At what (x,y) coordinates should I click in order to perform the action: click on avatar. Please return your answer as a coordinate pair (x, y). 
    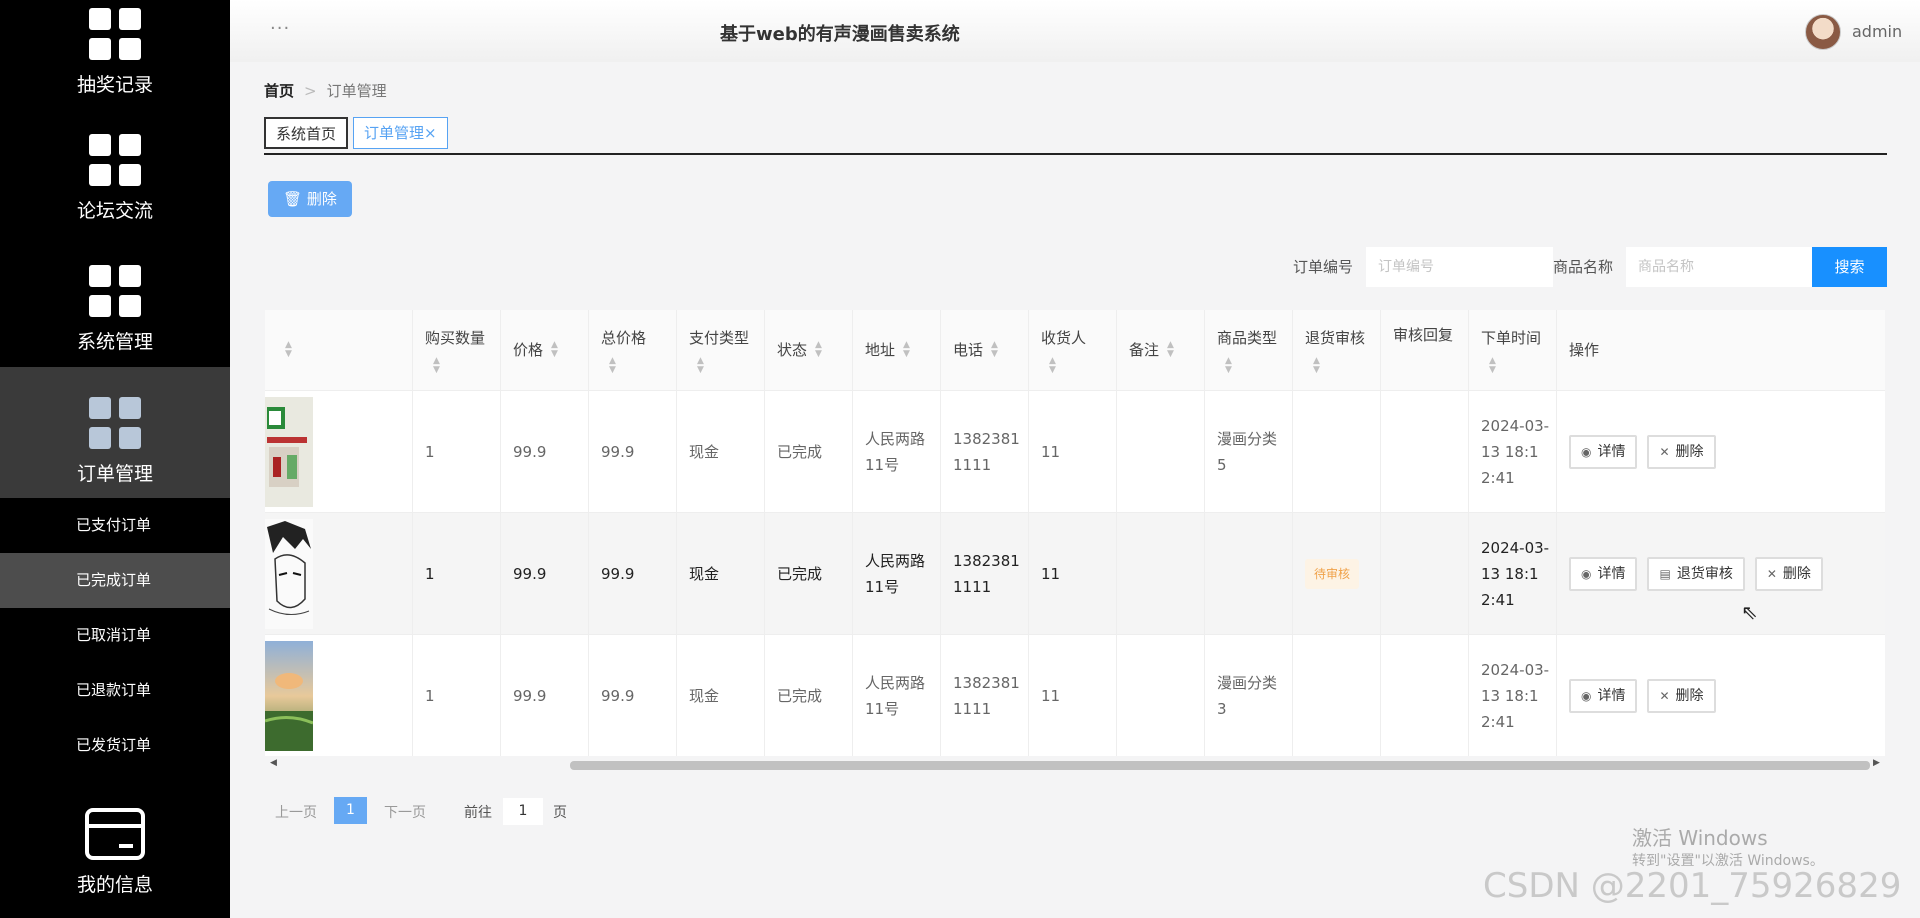
    Looking at the image, I should click on (1823, 32).